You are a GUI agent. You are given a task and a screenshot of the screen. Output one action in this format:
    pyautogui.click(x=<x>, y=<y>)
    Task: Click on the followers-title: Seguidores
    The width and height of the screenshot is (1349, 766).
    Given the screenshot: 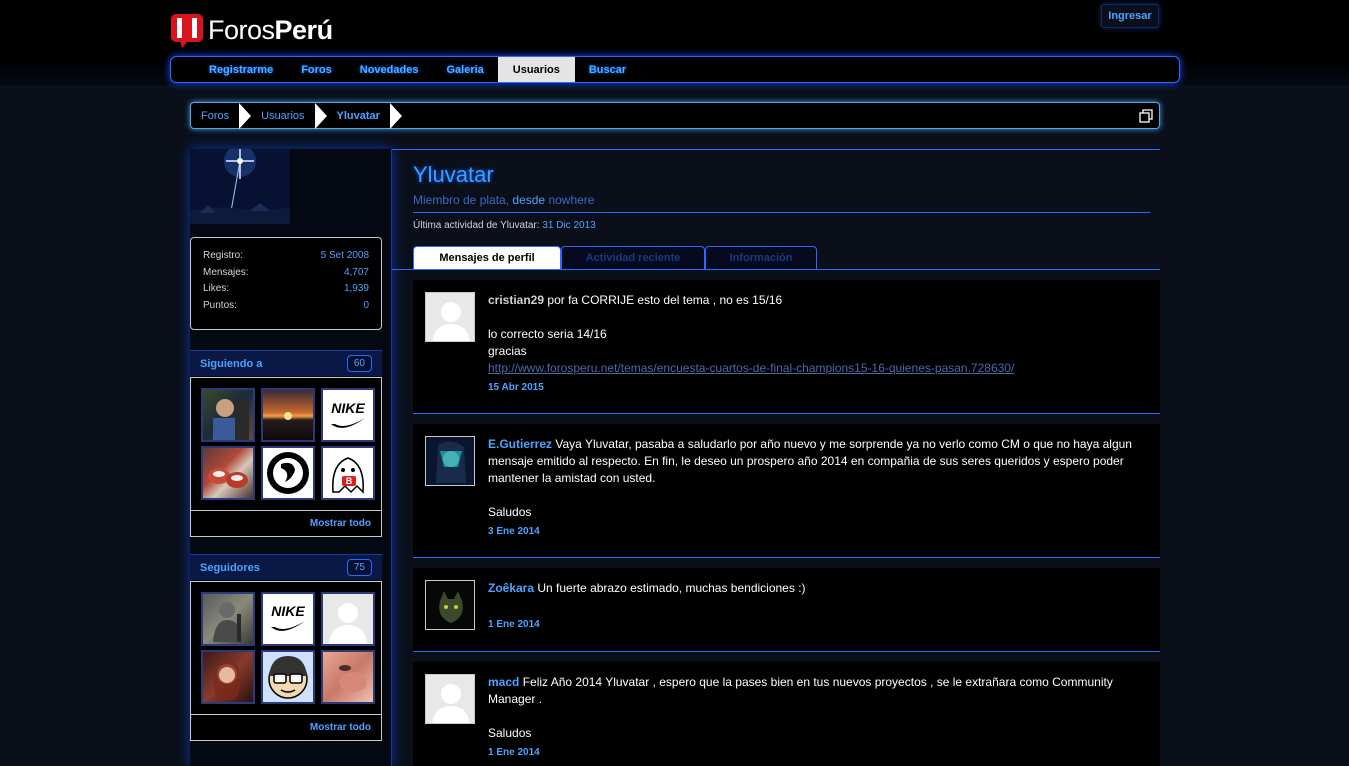 What is the action you would take?
    pyautogui.click(x=230, y=568)
    